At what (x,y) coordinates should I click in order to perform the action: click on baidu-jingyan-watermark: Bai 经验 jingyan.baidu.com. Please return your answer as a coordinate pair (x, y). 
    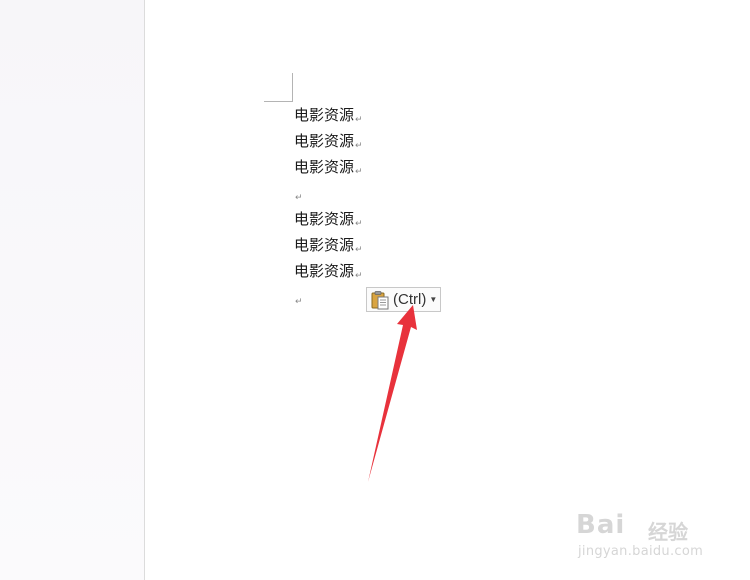
    Looking at the image, I should click on (646, 540).